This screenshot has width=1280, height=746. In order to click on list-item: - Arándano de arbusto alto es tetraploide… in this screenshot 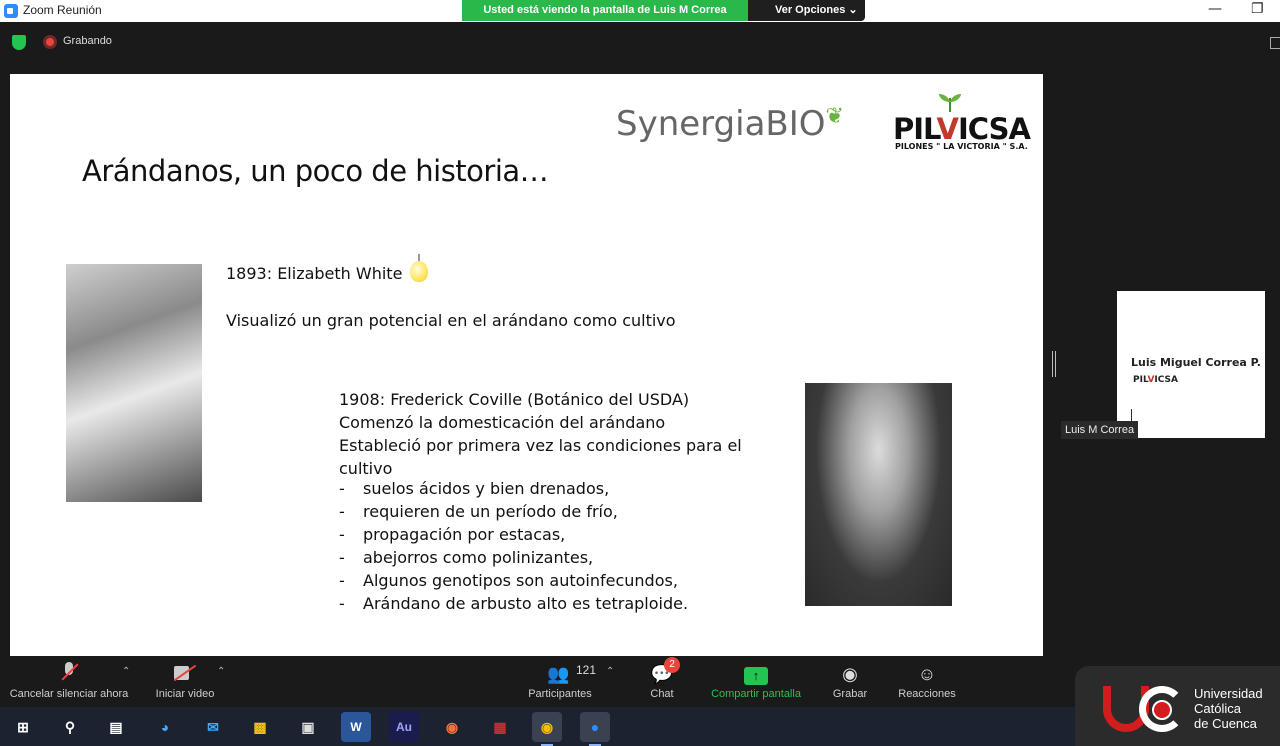, I will do `click(514, 603)`.